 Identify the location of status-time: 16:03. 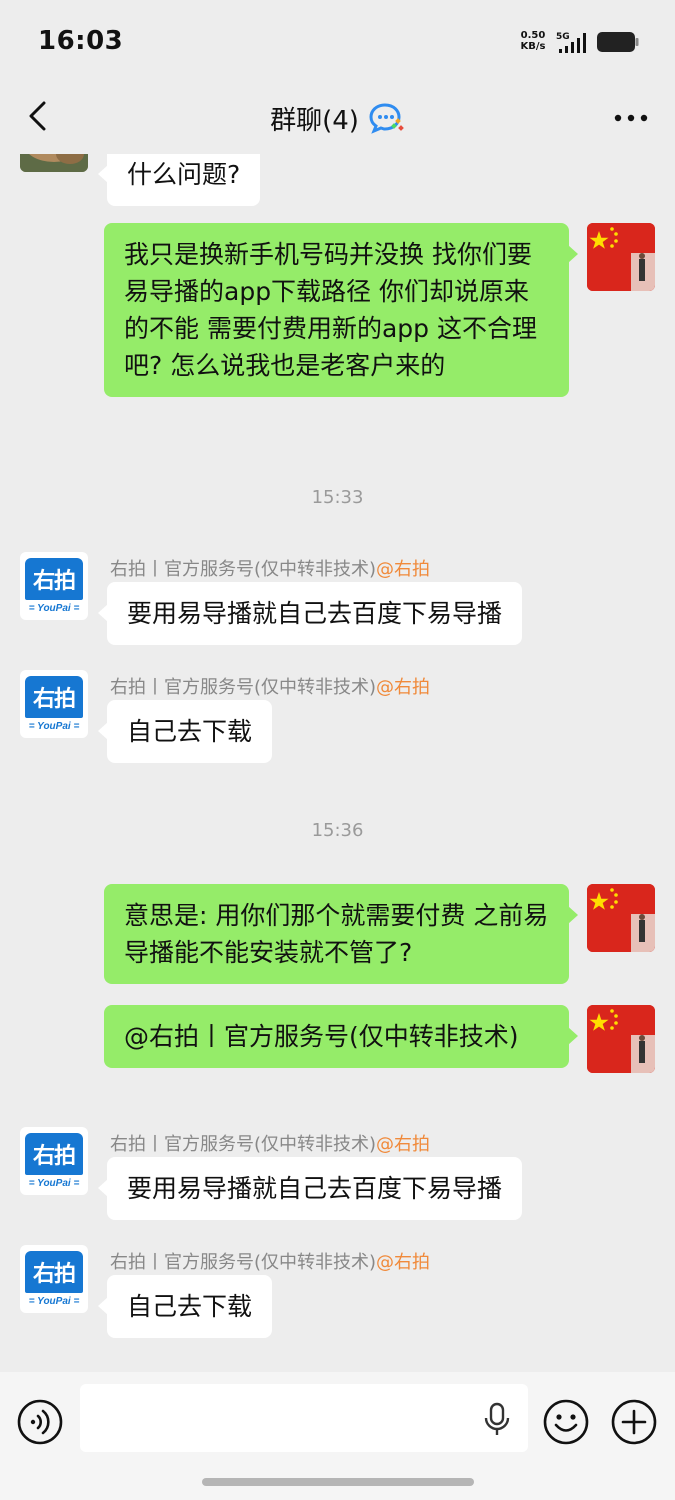
(81, 41).